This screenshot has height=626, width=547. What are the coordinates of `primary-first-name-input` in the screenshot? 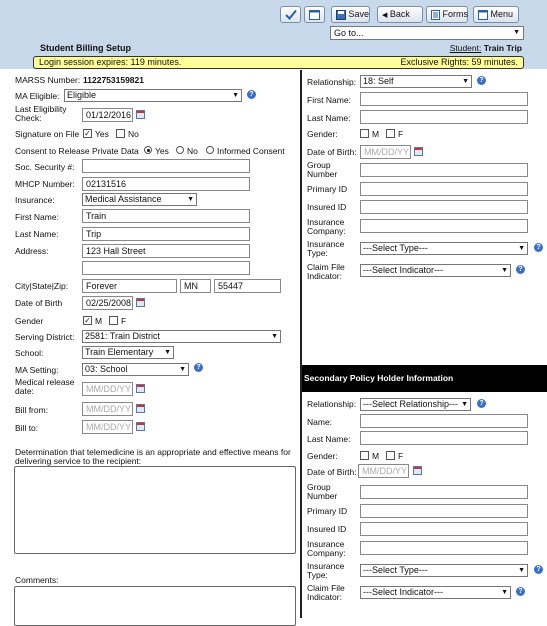 It's located at (444, 99).